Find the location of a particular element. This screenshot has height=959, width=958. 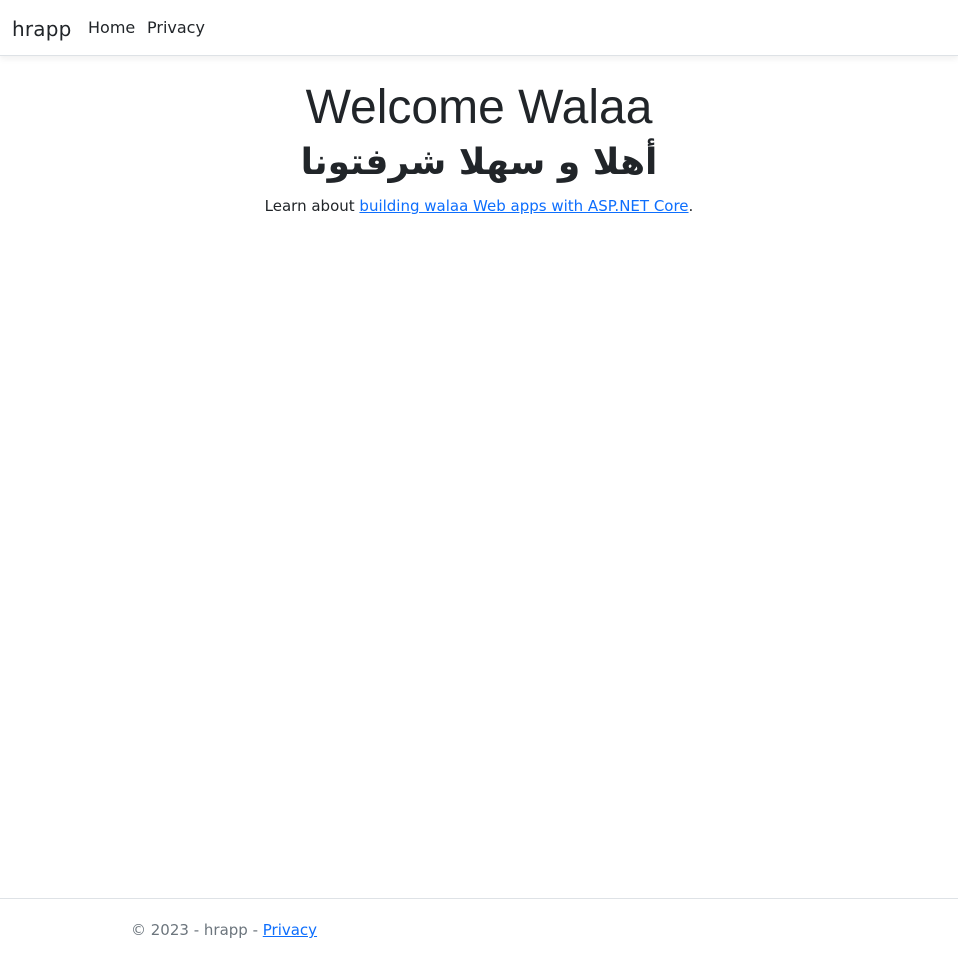

learn-suffix-text: . is located at coordinates (691, 206).